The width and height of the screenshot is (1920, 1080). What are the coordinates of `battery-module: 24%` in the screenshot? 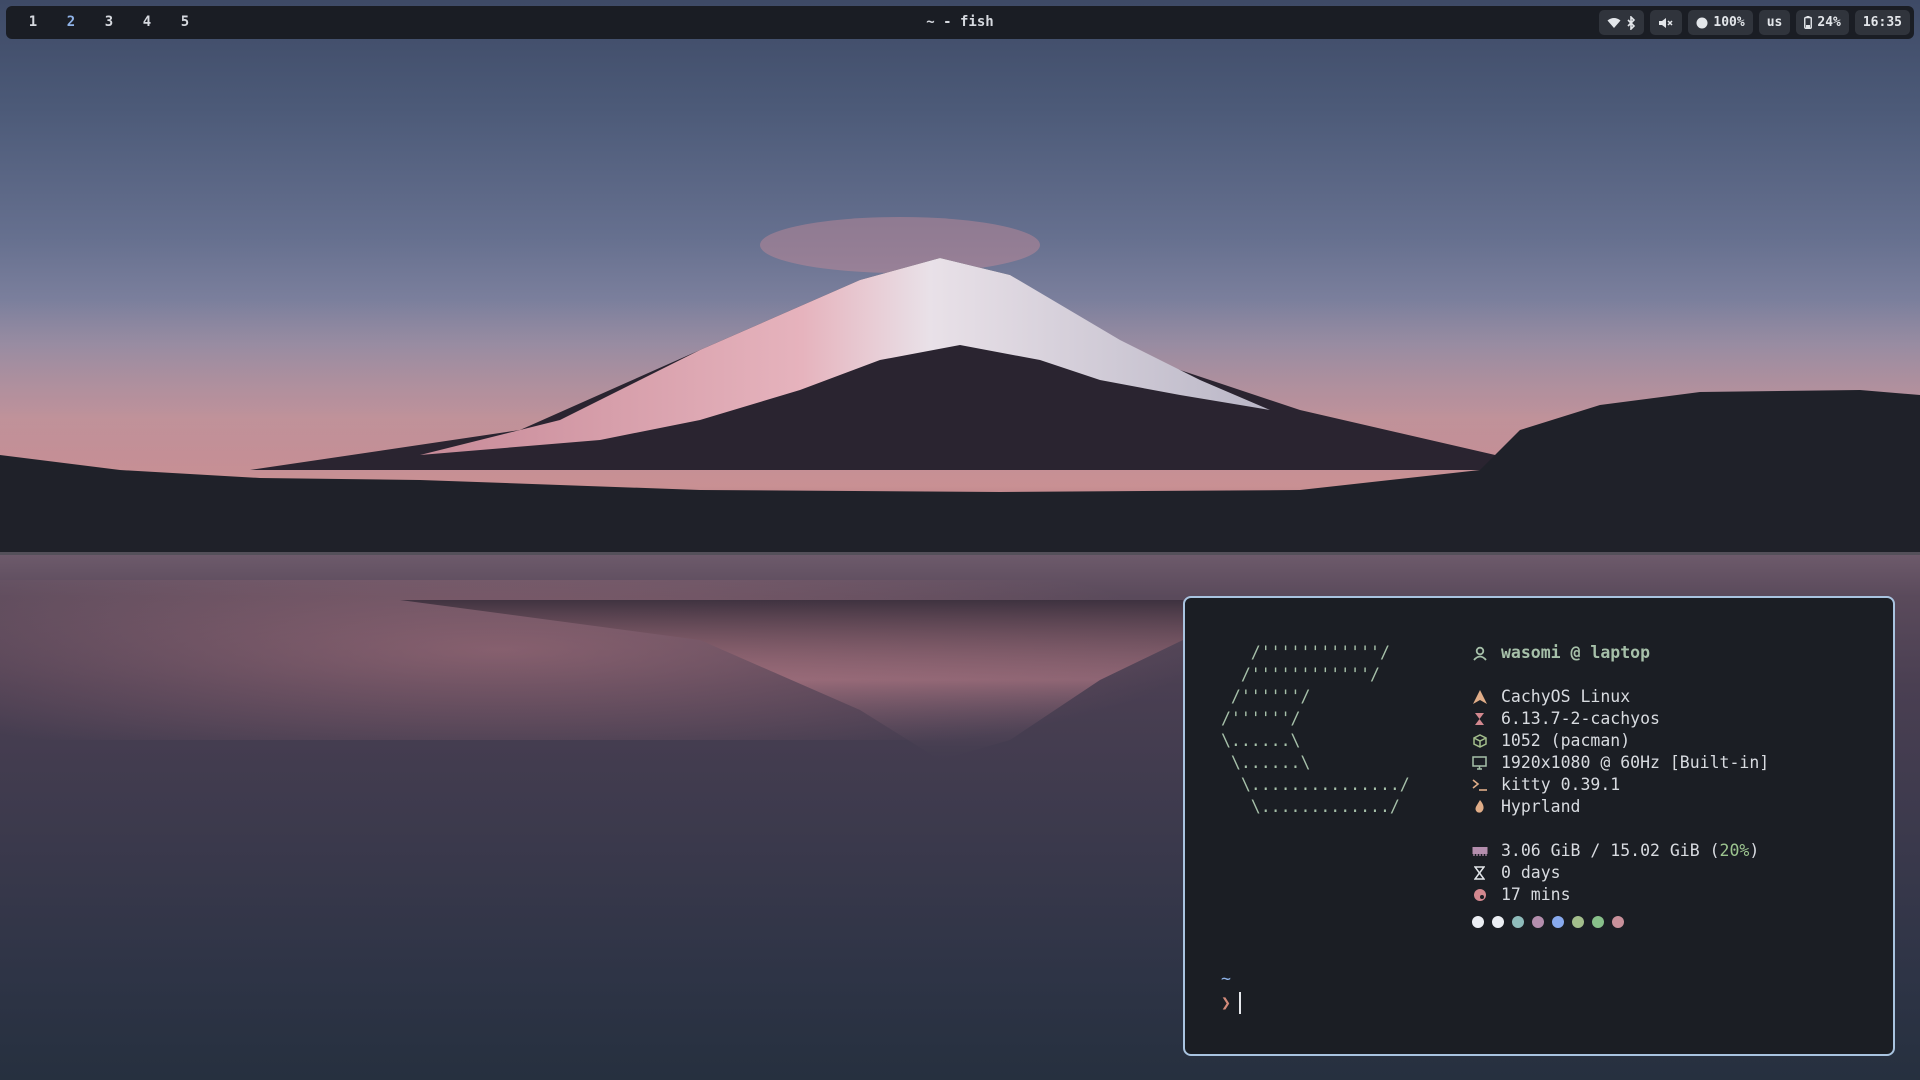 It's located at (1822, 22).